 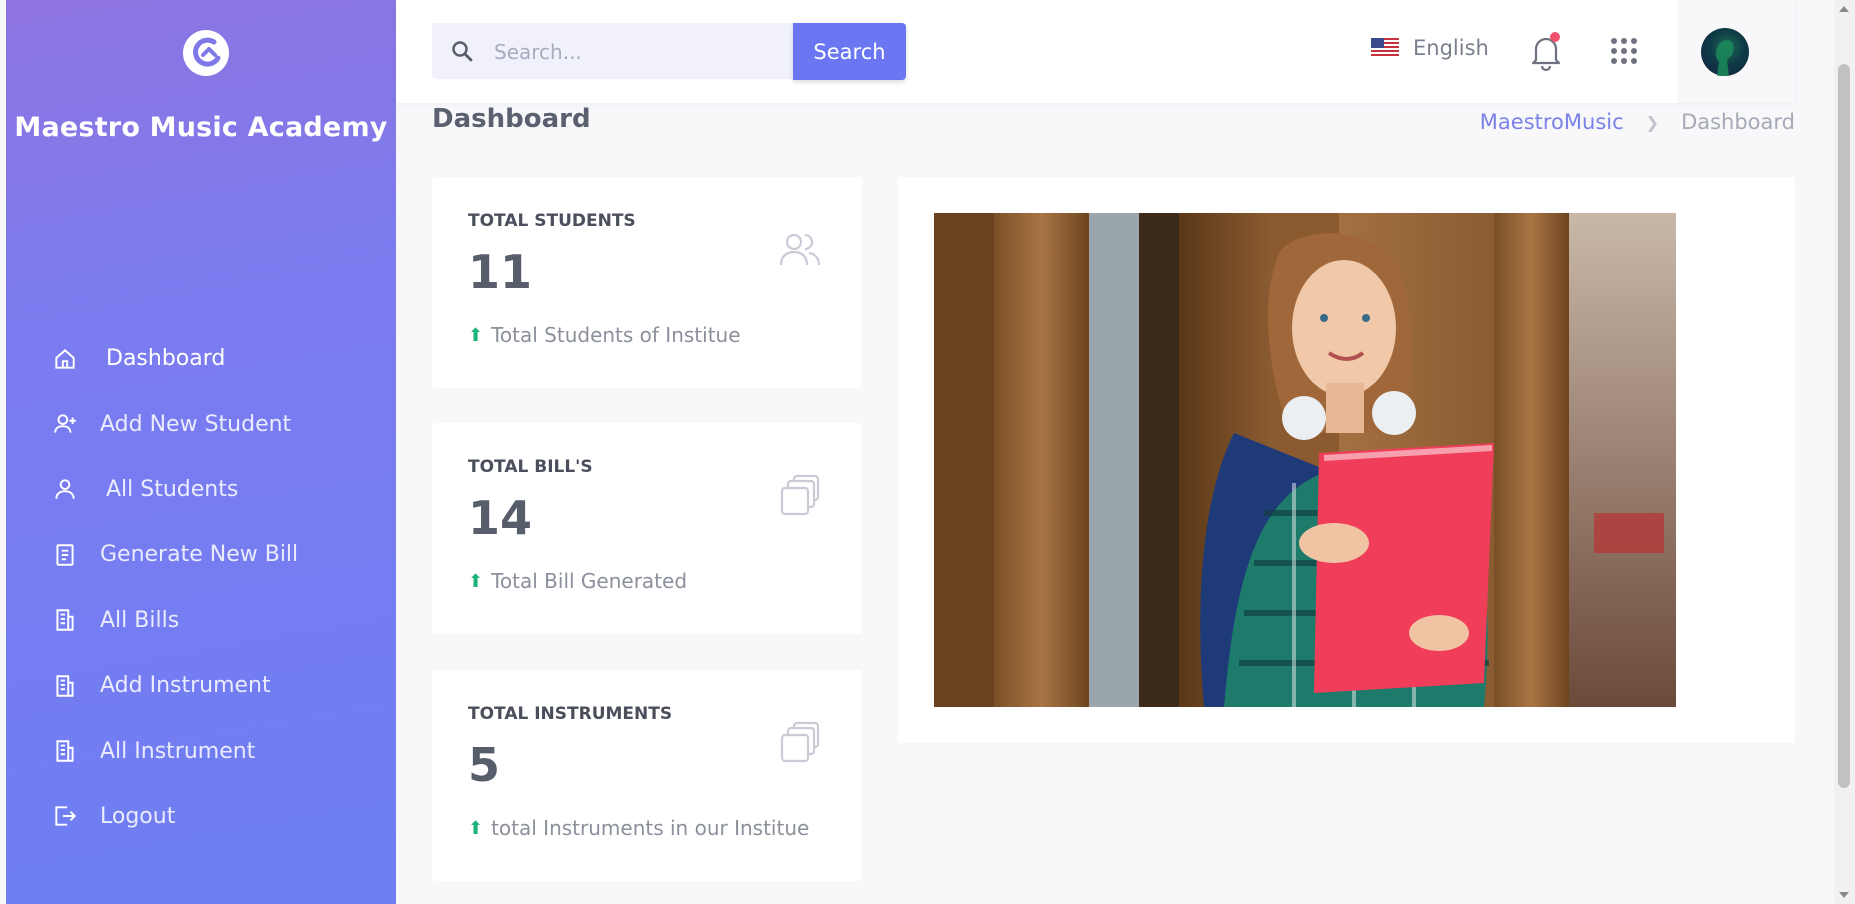 I want to click on sidebar-item-add-instrument: Add Instrument, so click(x=201, y=685).